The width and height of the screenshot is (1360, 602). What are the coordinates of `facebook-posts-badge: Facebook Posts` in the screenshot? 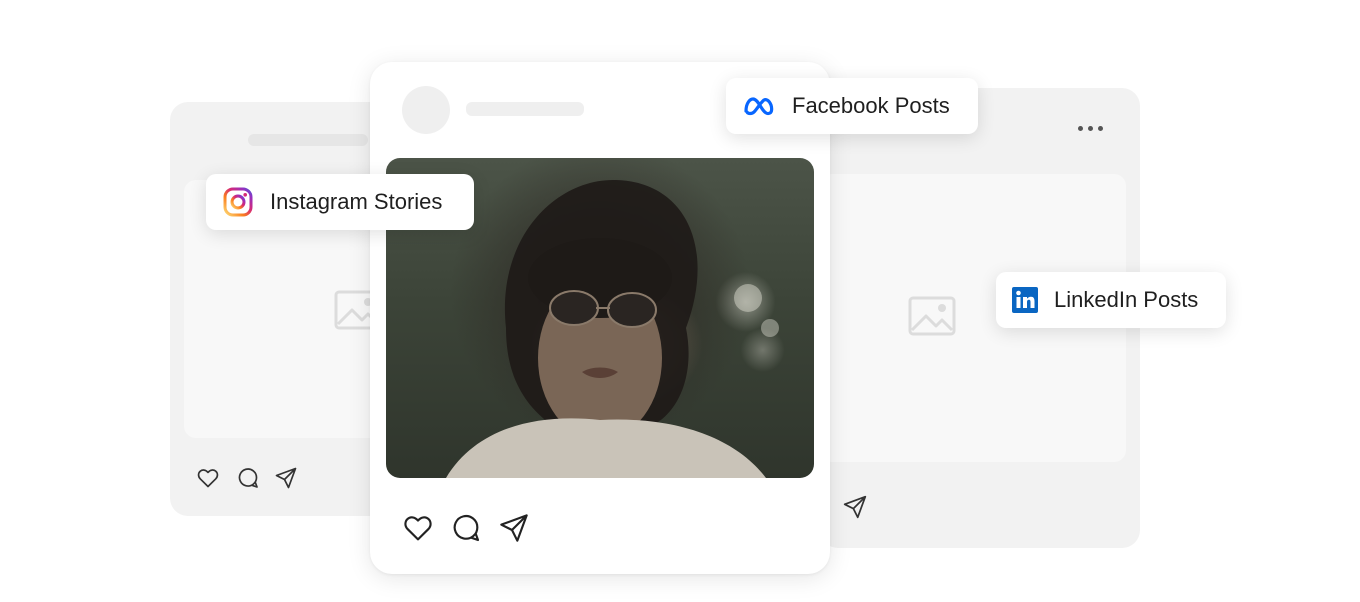 It's located at (852, 106).